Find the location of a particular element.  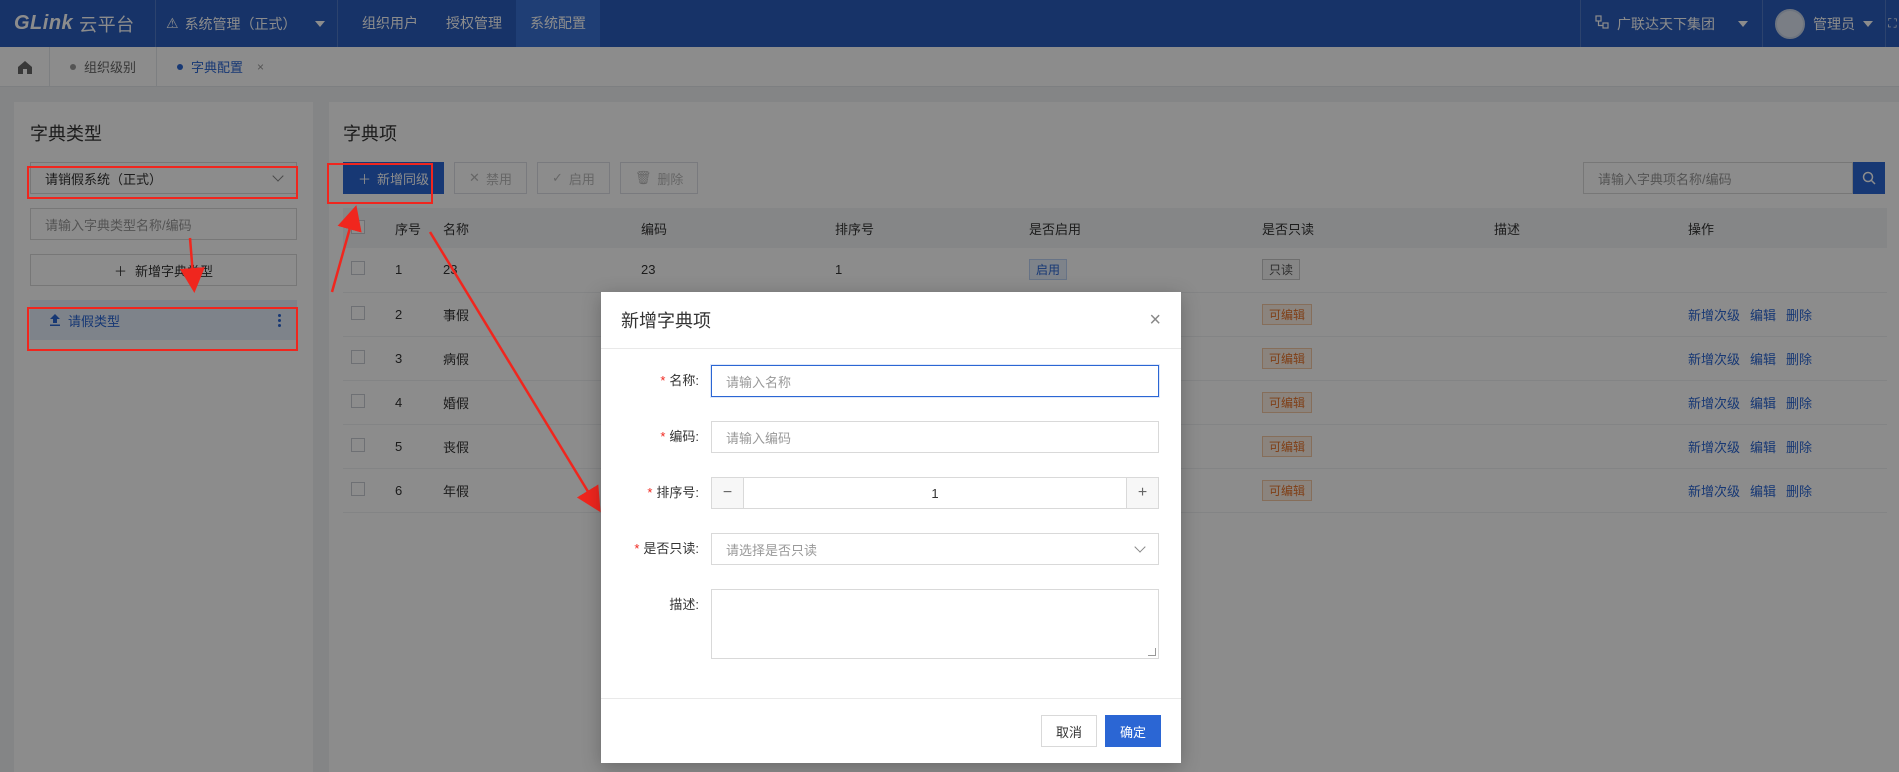

form-row-sort: * 排序号: − 1 + is located at coordinates (881, 493).